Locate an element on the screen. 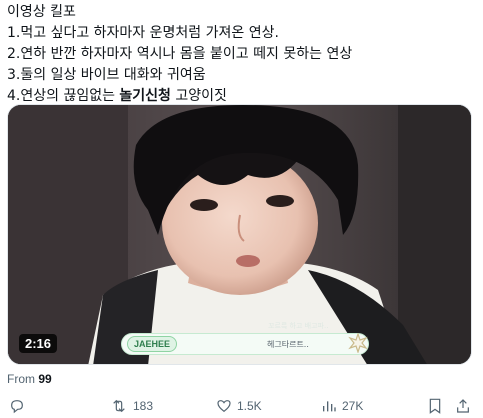  retweet-button: 183 is located at coordinates (131, 406).